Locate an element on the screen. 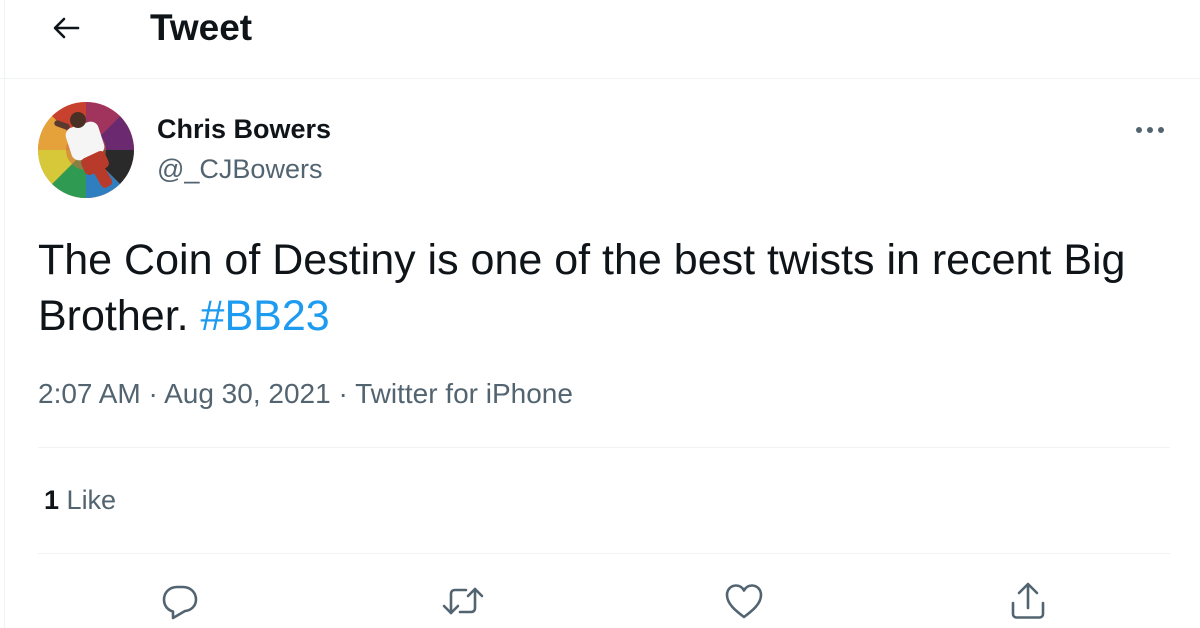 This screenshot has height=628, width=1200. retweet-icon is located at coordinates (463, 601).